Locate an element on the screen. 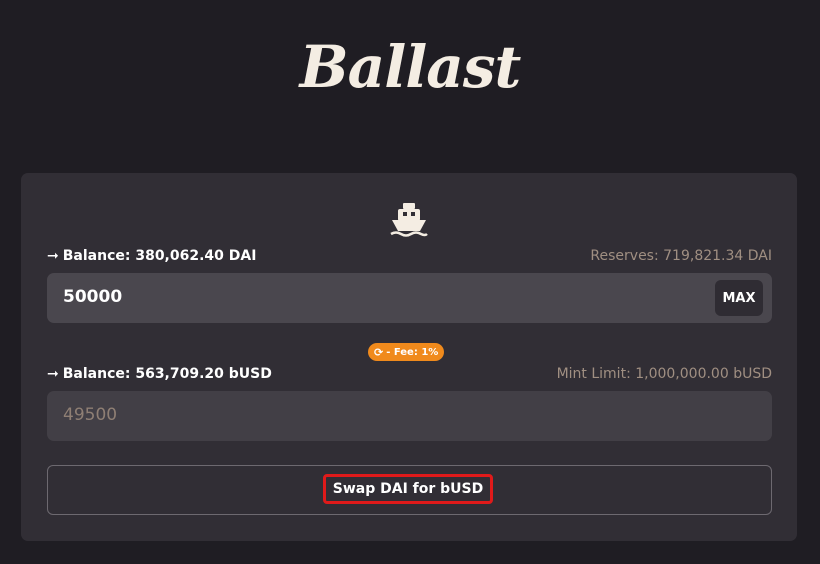  reserves-label: Reserves: 719,821.34 DAI is located at coordinates (681, 256).